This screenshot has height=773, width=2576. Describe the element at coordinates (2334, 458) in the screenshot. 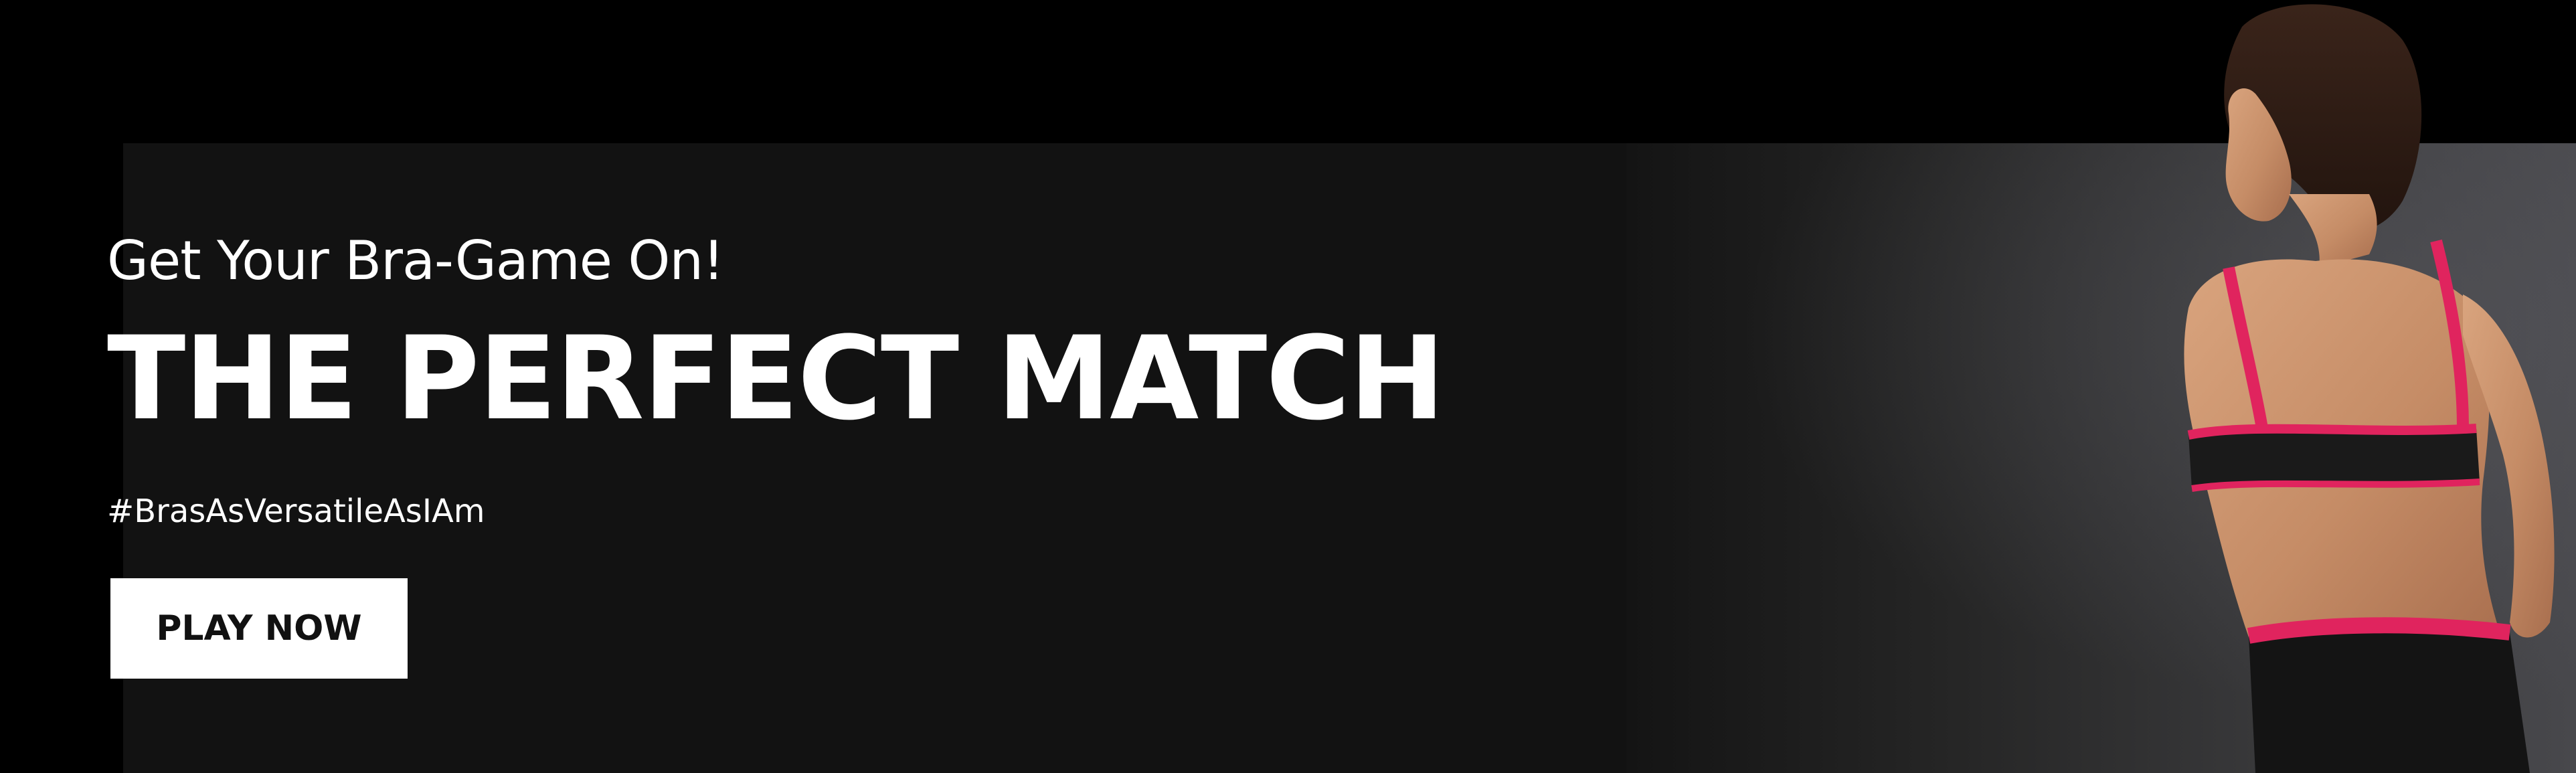

I see `bra-band` at that location.